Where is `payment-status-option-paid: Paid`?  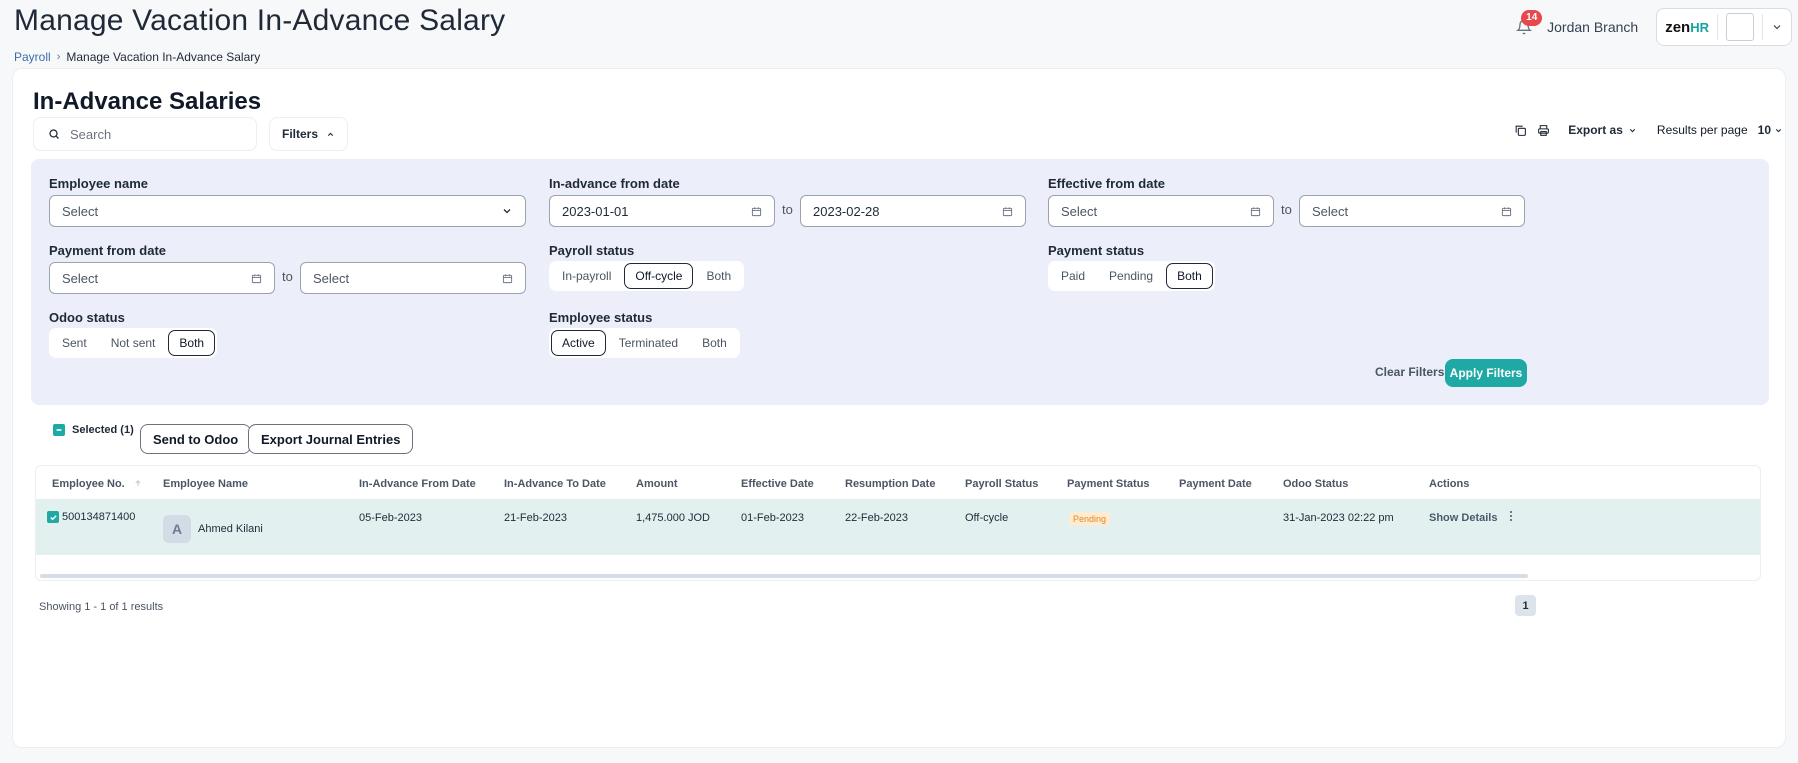 payment-status-option-paid: Paid is located at coordinates (1073, 276).